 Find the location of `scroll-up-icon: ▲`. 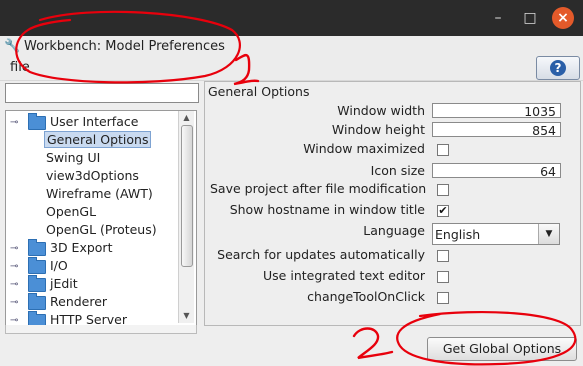

scroll-up-icon: ▲ is located at coordinates (186, 118).